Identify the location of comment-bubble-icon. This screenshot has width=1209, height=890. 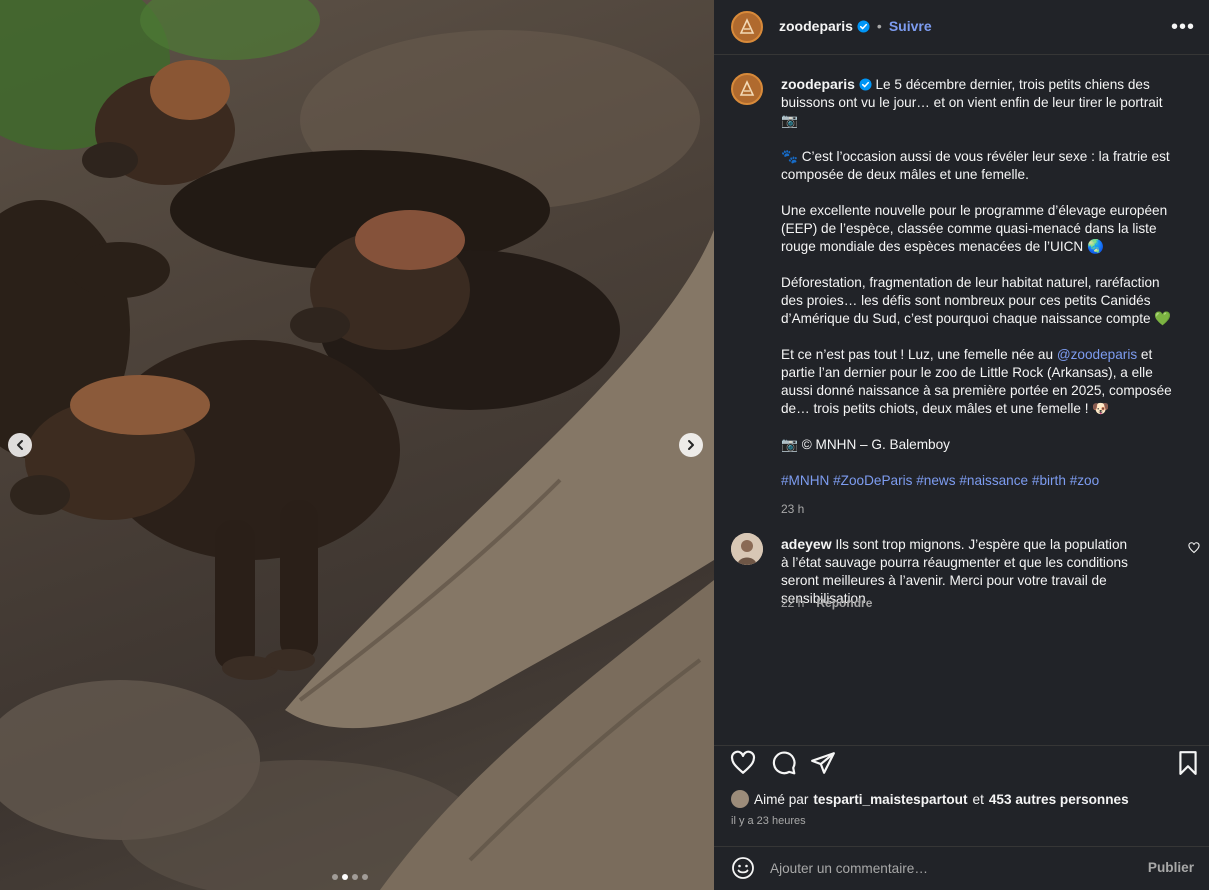
(784, 763).